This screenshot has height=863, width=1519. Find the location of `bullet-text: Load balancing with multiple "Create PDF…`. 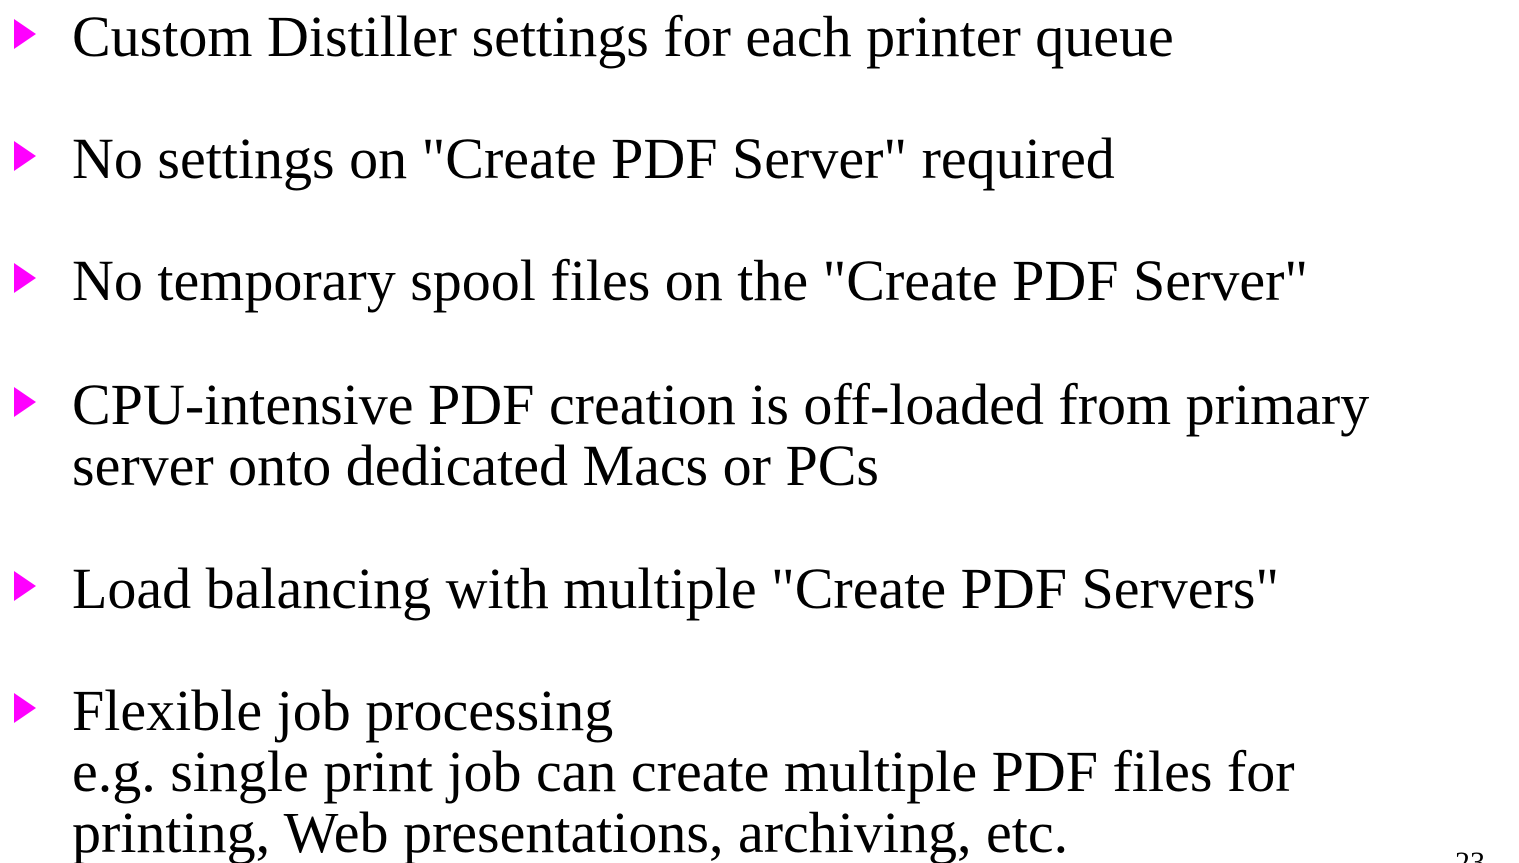

bullet-text: Load balancing with multiple "Create PDF… is located at coordinates (675, 588).